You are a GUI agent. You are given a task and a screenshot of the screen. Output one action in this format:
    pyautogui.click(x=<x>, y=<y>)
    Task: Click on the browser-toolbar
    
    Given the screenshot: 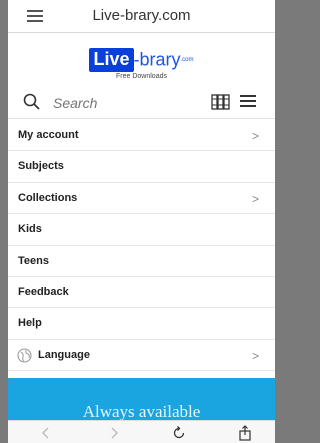 What is the action you would take?
    pyautogui.click(x=141, y=431)
    